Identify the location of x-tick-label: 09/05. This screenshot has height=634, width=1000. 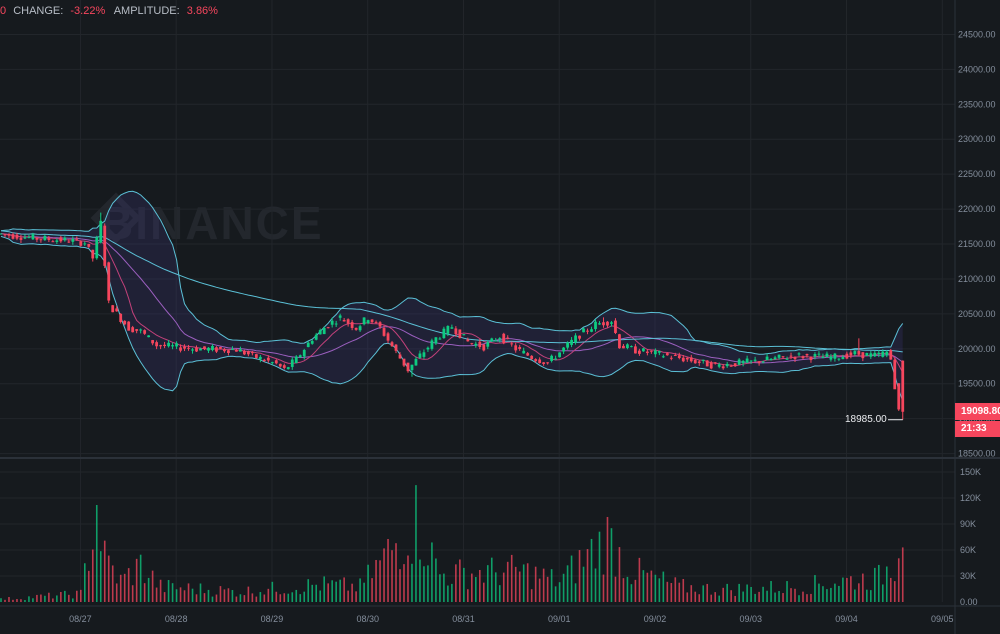
(942, 619).